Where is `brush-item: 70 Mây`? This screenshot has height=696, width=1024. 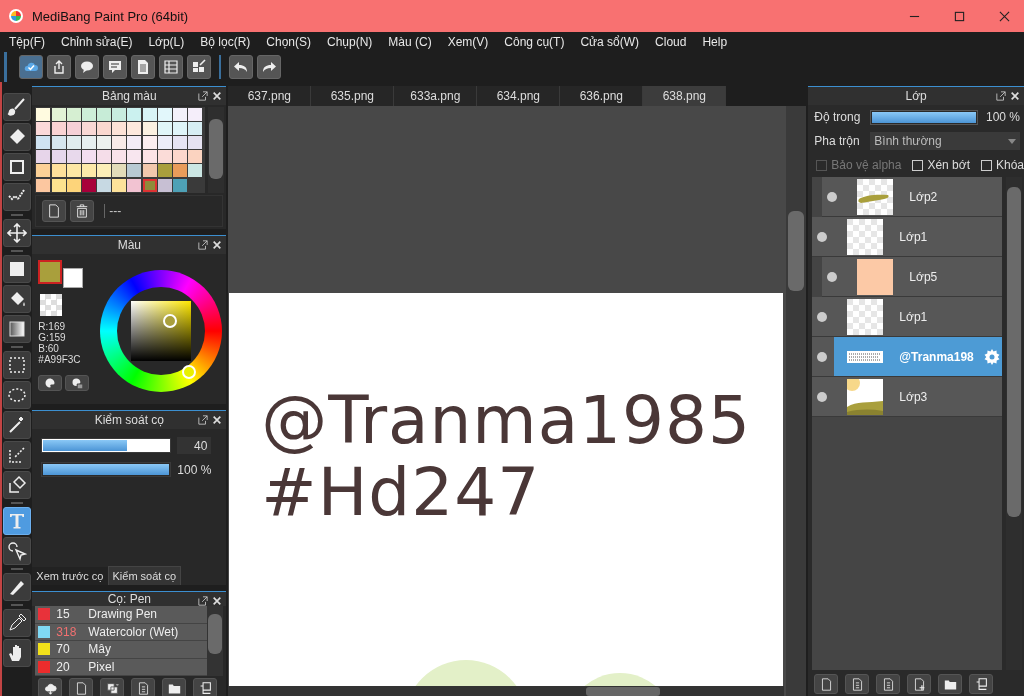
brush-item: 70 Mây is located at coordinates (121, 650).